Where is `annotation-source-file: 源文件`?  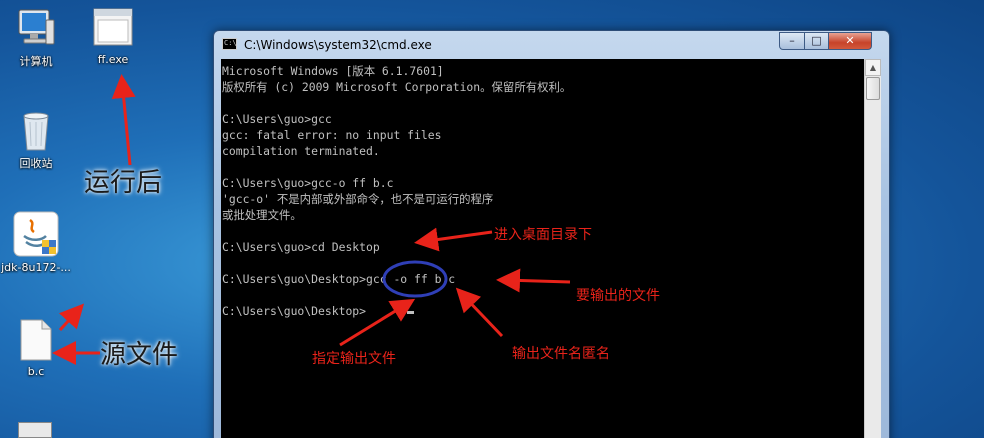 annotation-source-file: 源文件 is located at coordinates (139, 355).